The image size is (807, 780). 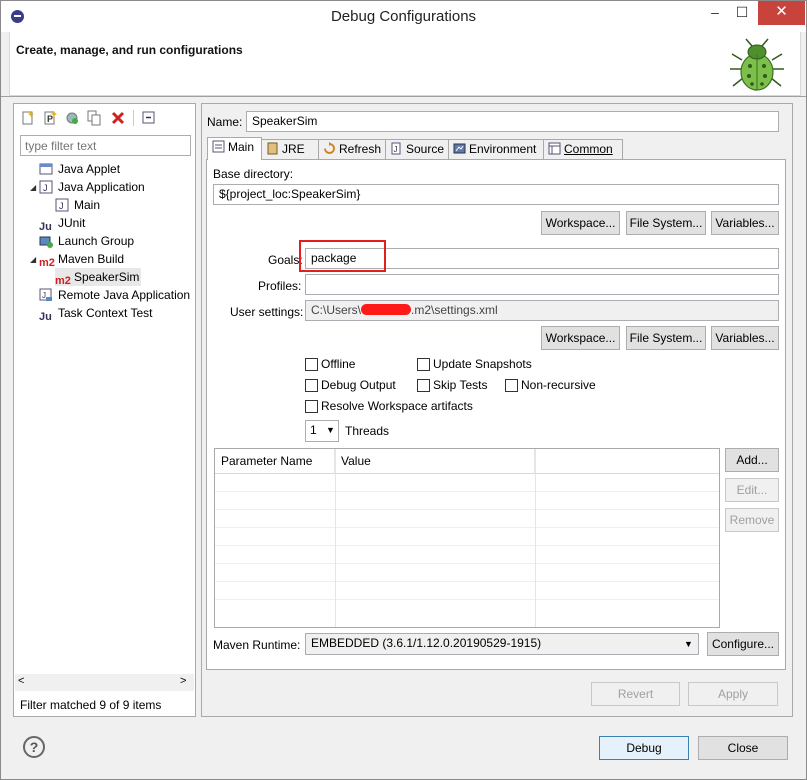 I want to click on tab-environment: Environment, so click(x=496, y=149).